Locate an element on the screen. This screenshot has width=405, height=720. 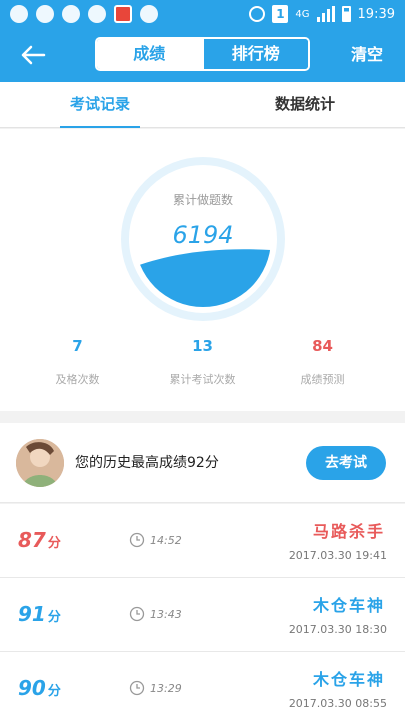
best-score-banner: 您的历史最高成绩92分 去考试 is located at coordinates (202, 463).